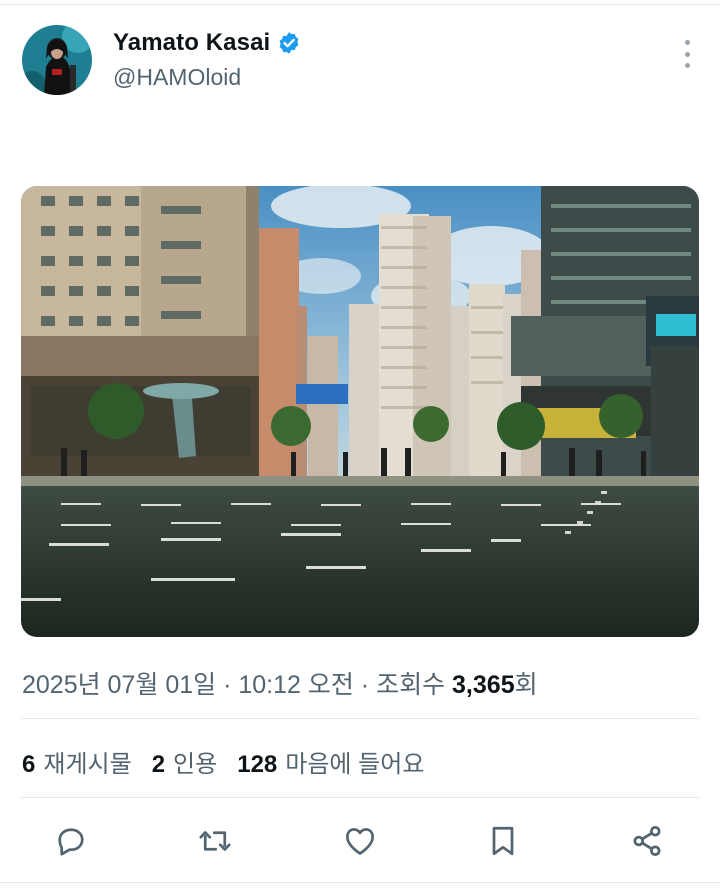 Image resolution: width=720 pixels, height=889 pixels. What do you see at coordinates (289, 43) in the screenshot?
I see `verified-badge-icon` at bounding box center [289, 43].